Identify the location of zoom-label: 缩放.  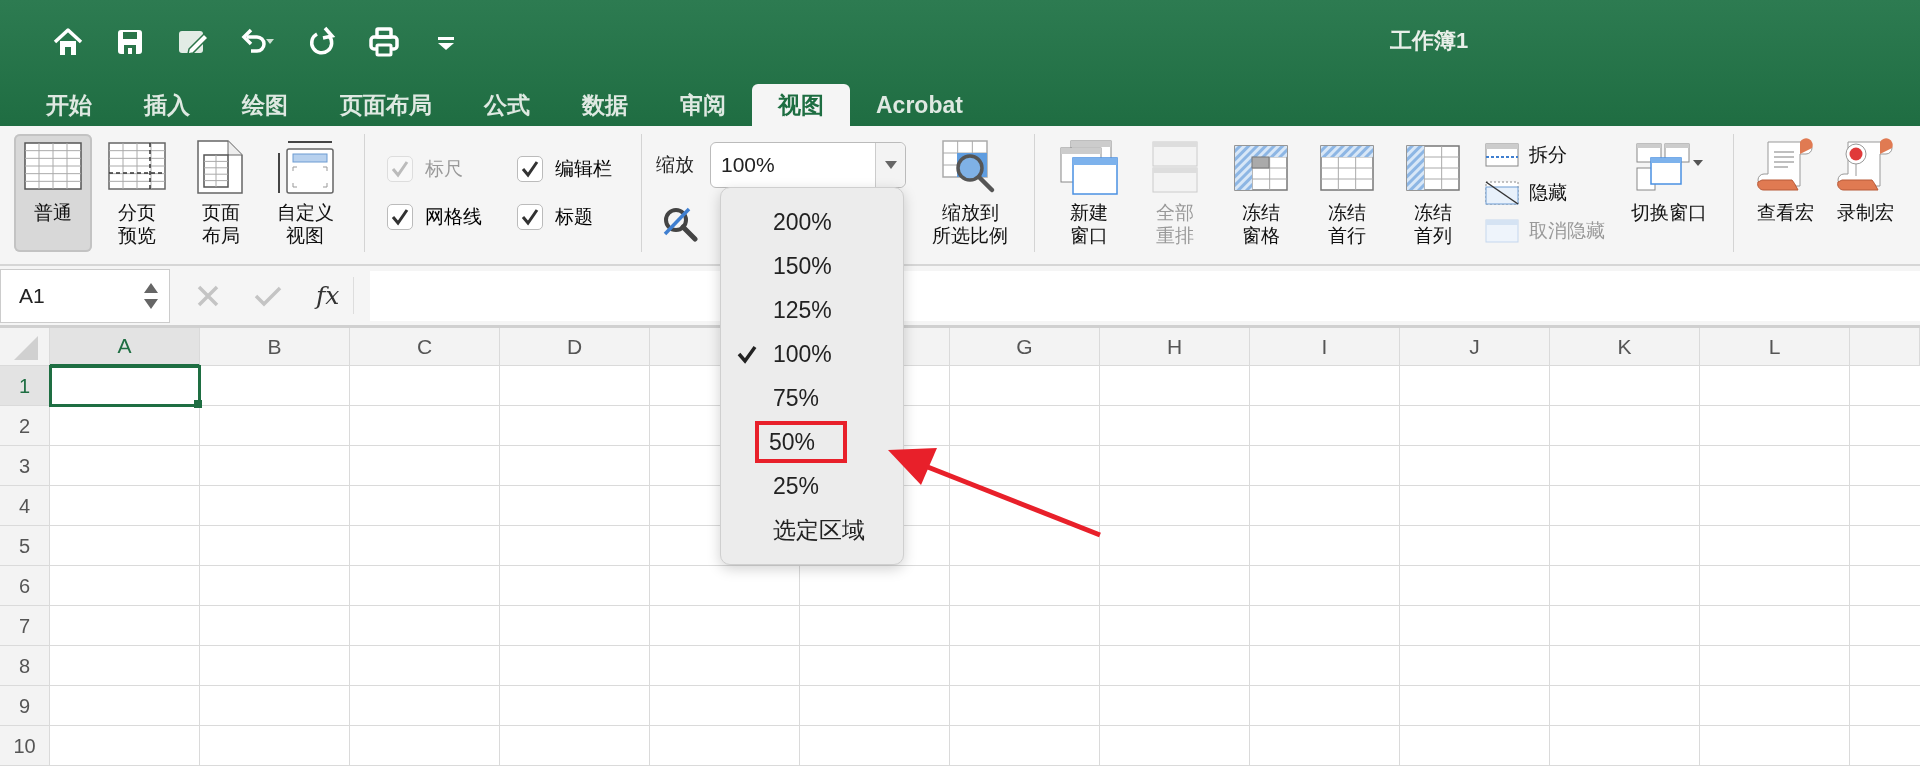
(675, 164).